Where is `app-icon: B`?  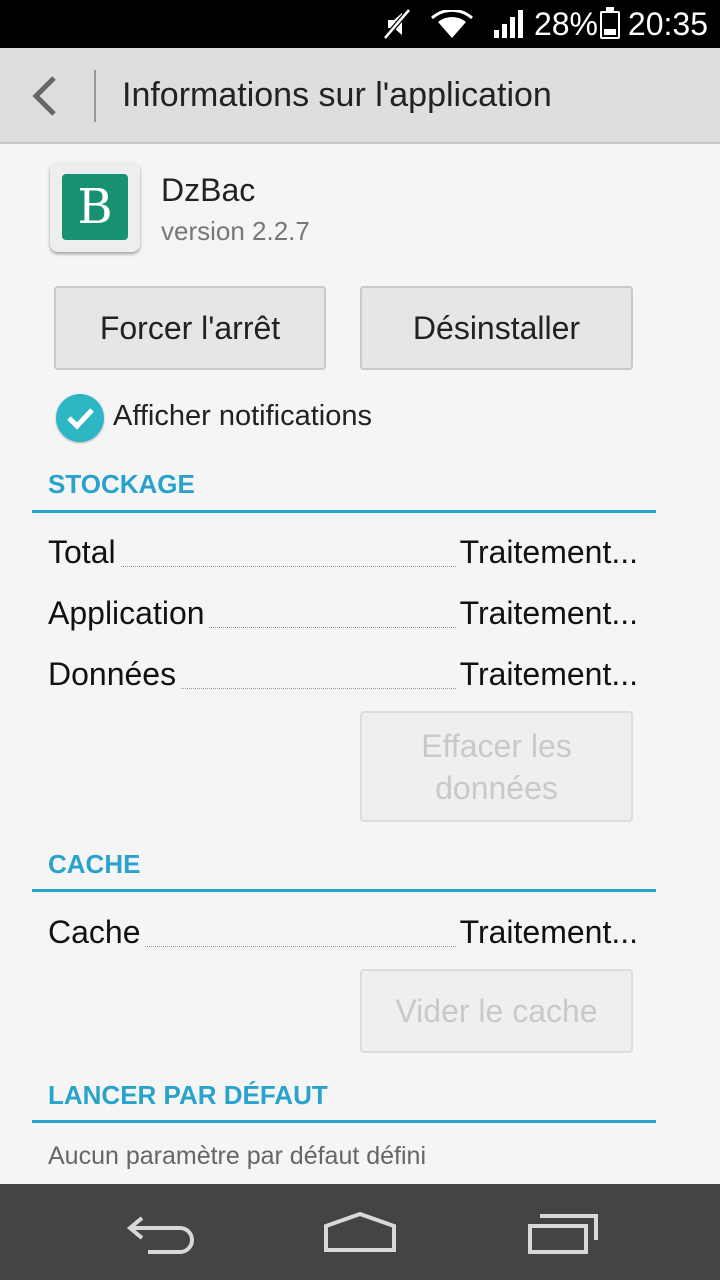
app-icon: B is located at coordinates (95, 207).